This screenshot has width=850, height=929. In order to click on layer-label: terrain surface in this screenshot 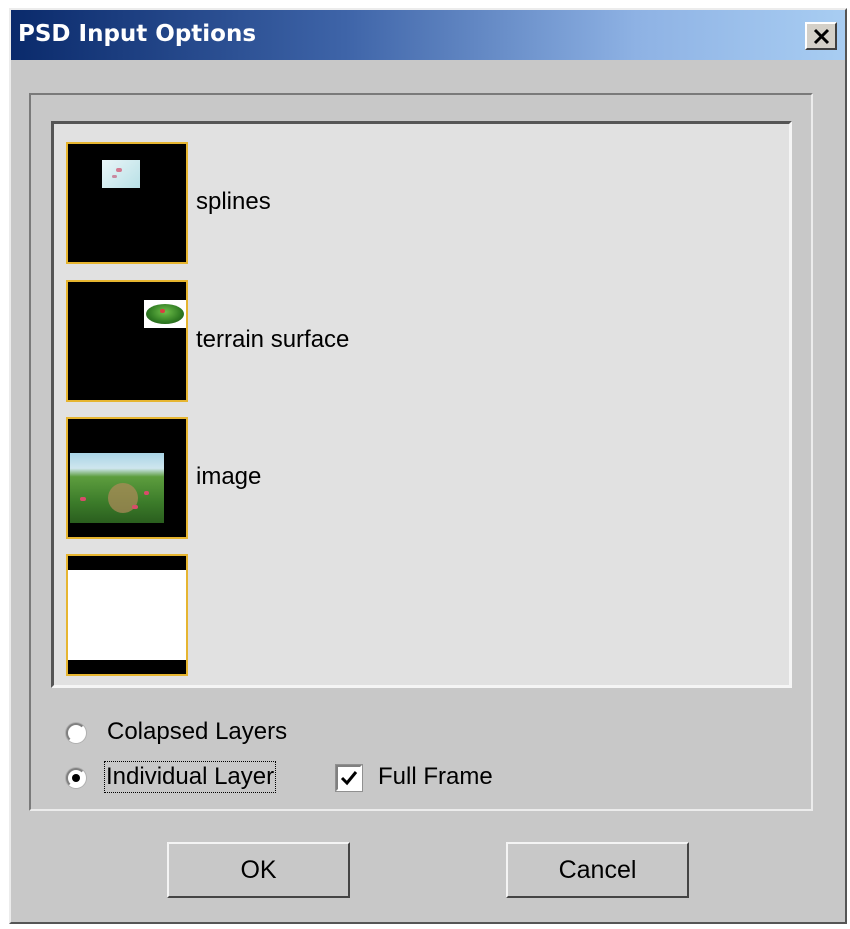, I will do `click(273, 339)`.